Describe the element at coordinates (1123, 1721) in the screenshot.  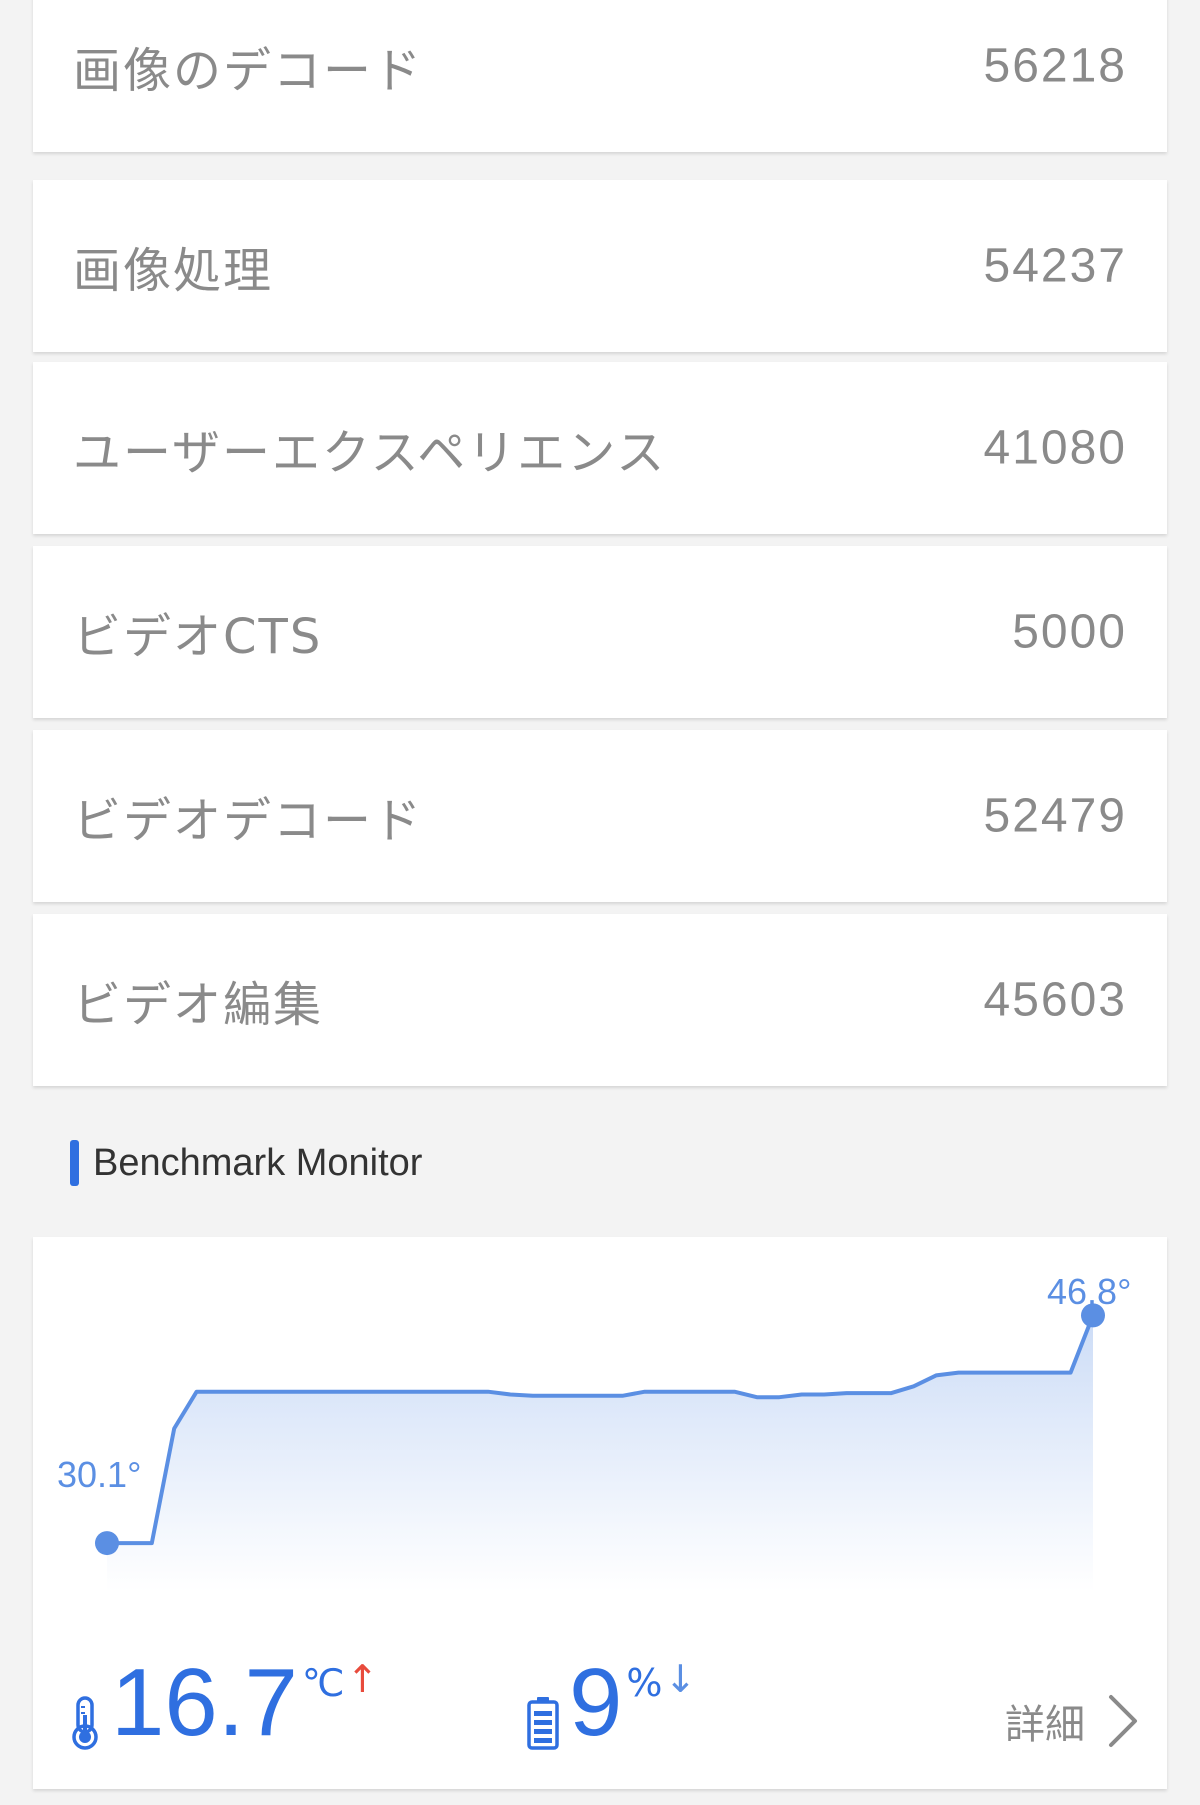
I see `chevron-right-icon` at that location.